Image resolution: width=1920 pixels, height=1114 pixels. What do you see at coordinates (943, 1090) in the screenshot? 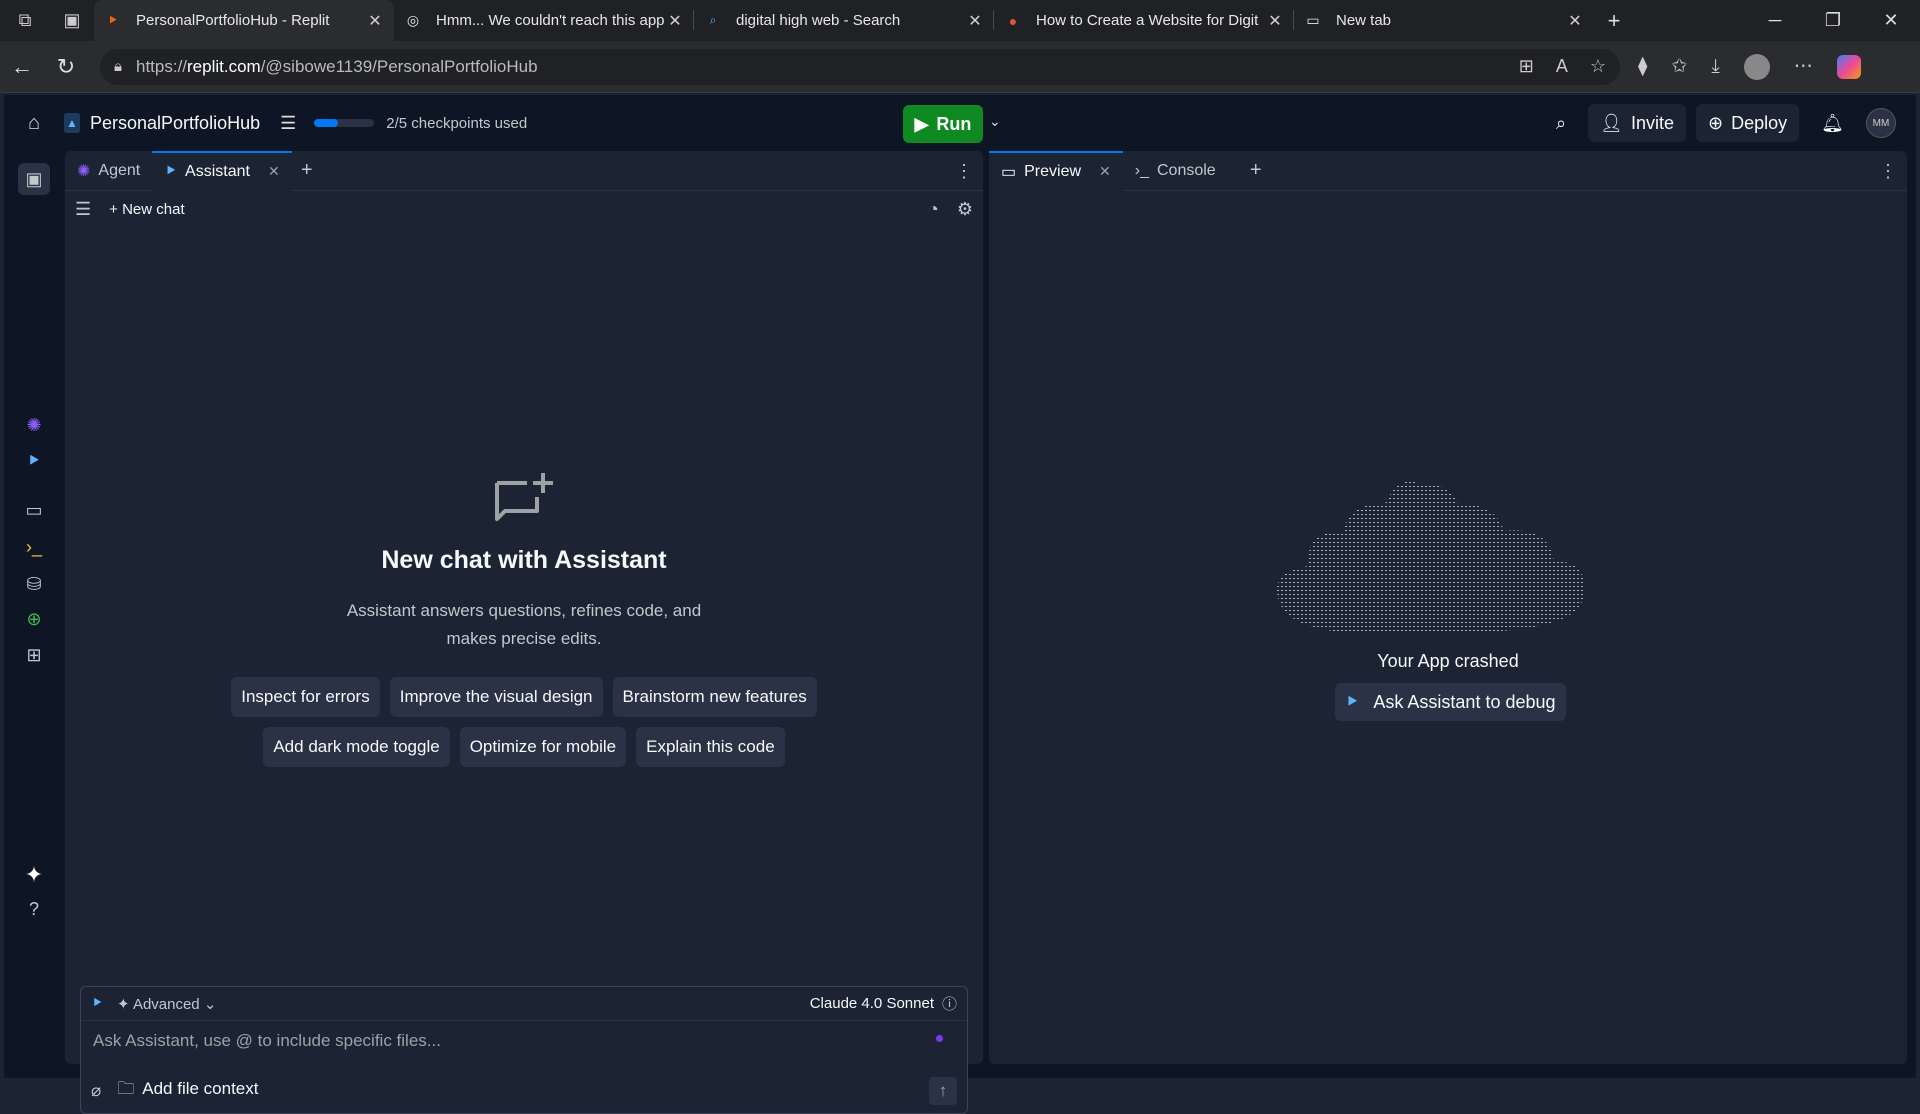
I see `send-arrow-icon: ↑` at bounding box center [943, 1090].